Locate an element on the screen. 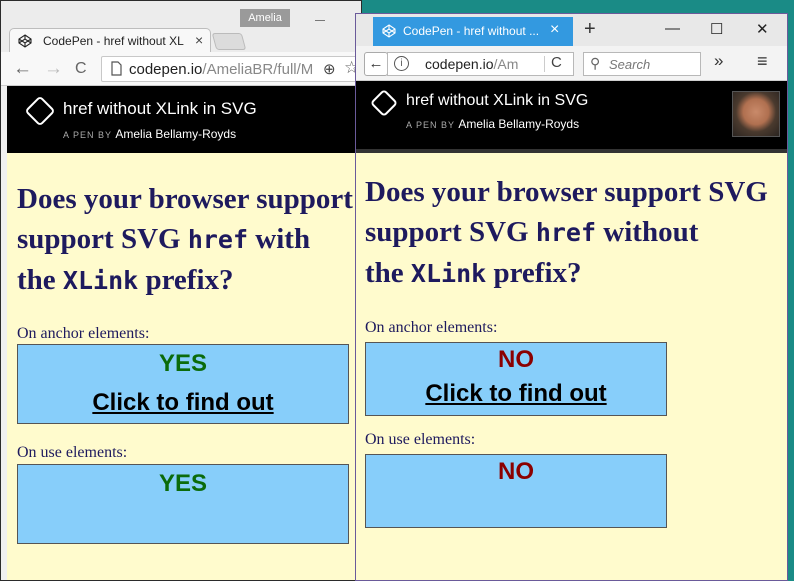 The image size is (794, 581). minimize-button is located at coordinates (320, 20).